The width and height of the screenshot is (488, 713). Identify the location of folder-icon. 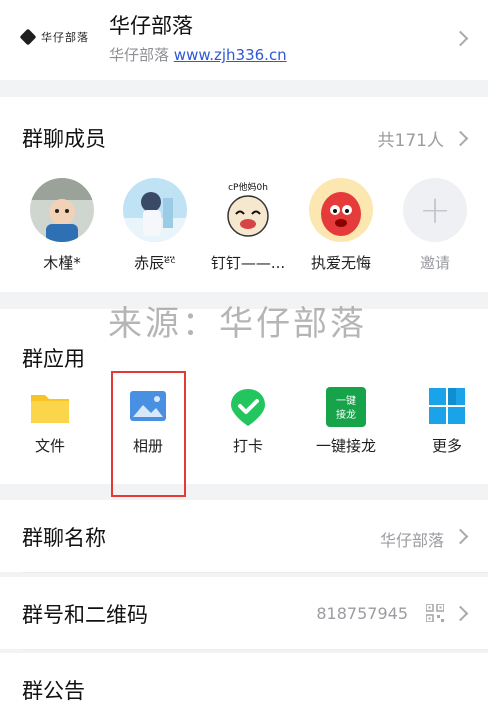
(50, 407).